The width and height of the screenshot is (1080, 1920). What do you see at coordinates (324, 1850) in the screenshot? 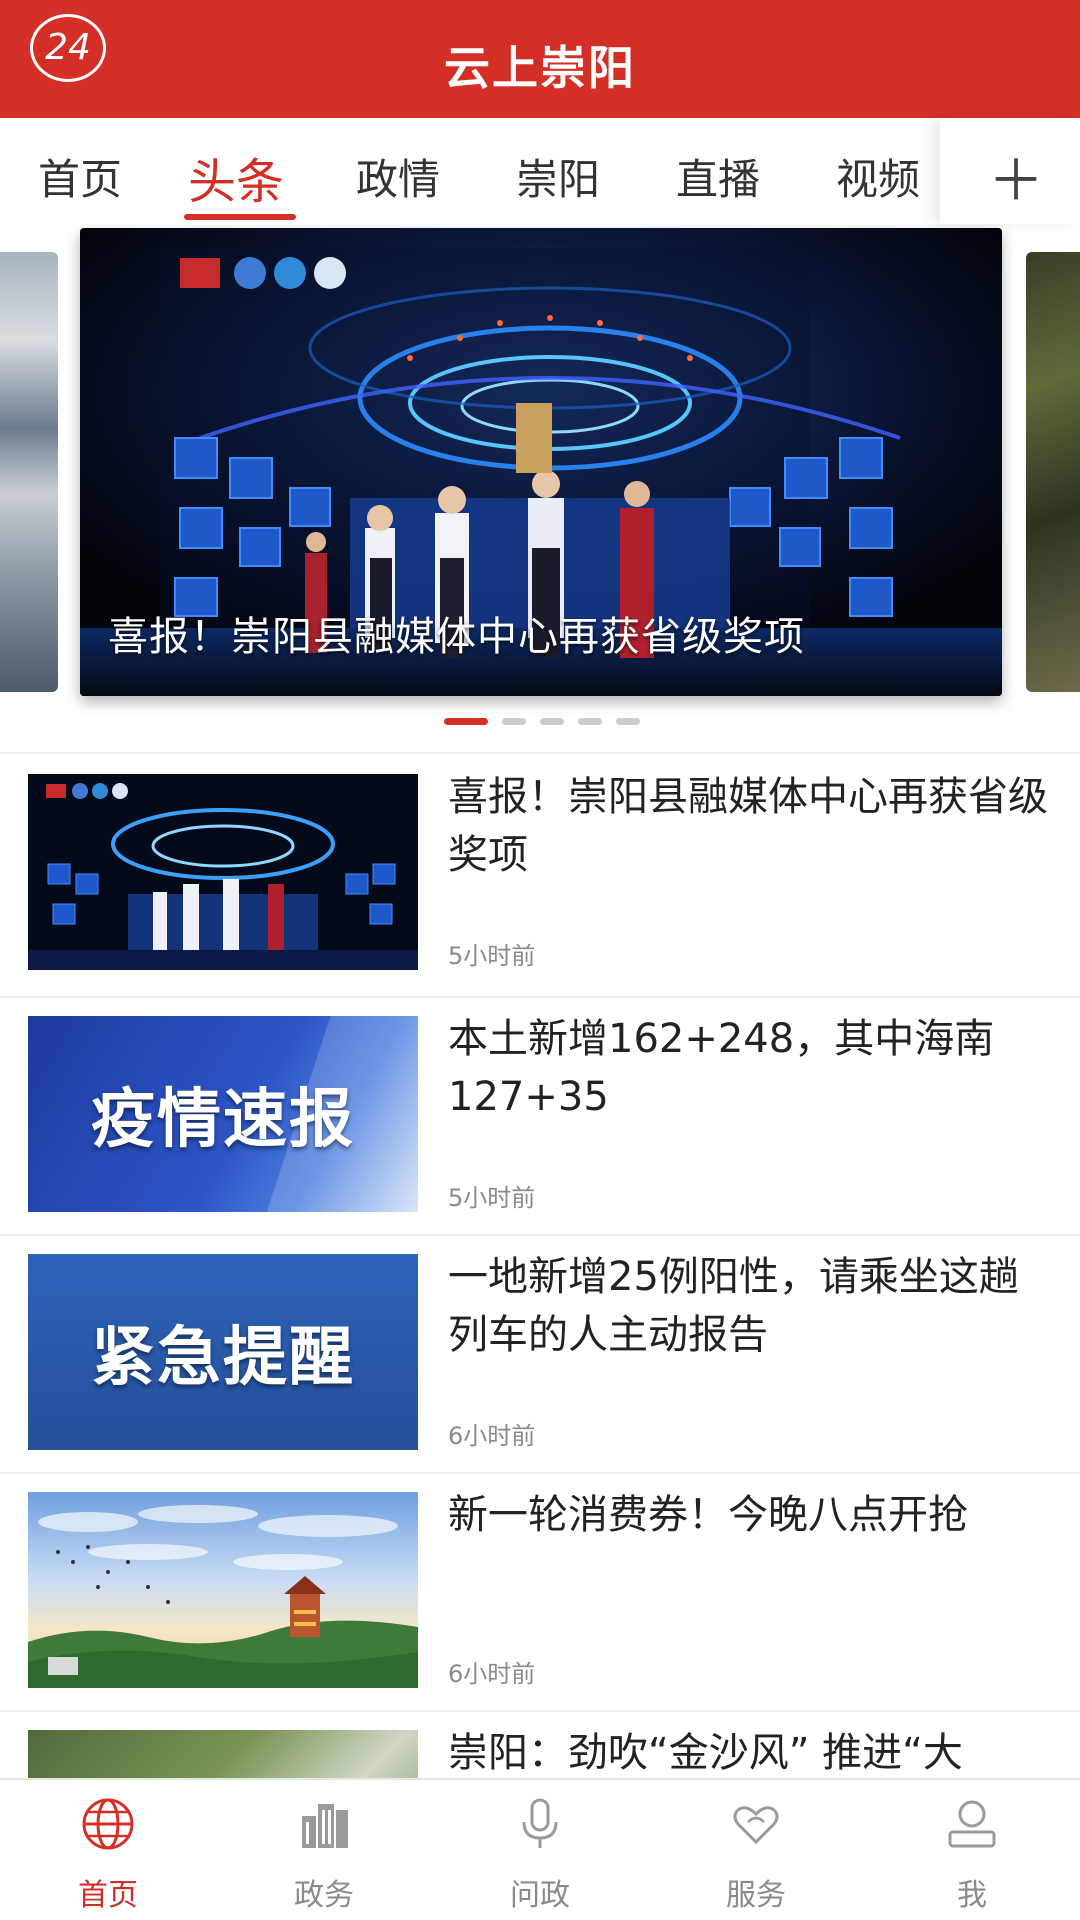
I see `nav-government: 政务` at bounding box center [324, 1850].